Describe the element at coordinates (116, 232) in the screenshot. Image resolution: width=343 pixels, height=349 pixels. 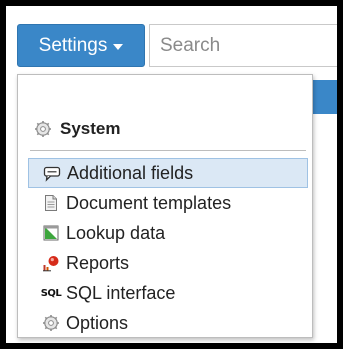
I see `menu-item-label: Lookup data` at that location.